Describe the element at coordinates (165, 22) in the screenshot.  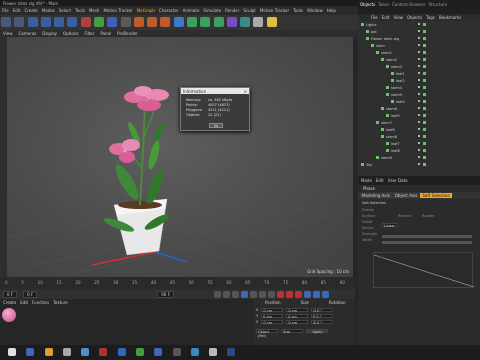
I see `render-settings-icon` at that location.